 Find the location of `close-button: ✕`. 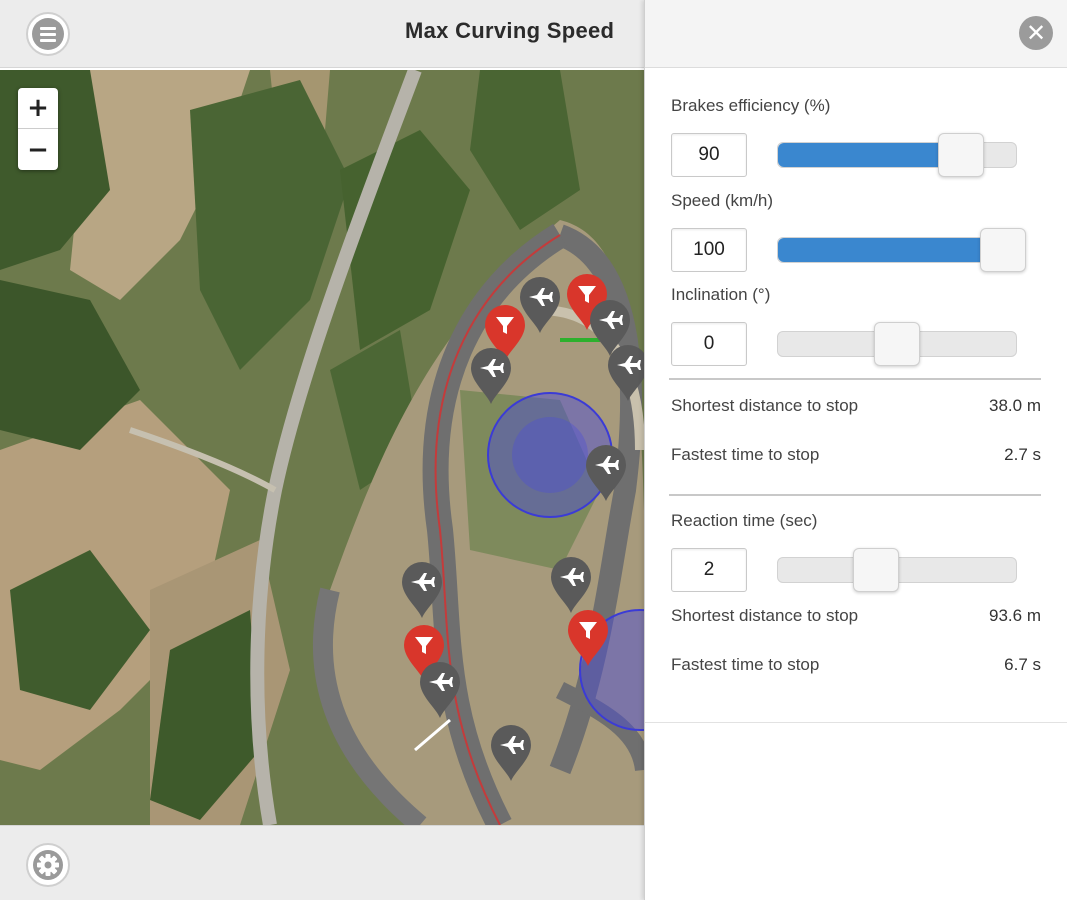

close-button: ✕ is located at coordinates (1036, 33).